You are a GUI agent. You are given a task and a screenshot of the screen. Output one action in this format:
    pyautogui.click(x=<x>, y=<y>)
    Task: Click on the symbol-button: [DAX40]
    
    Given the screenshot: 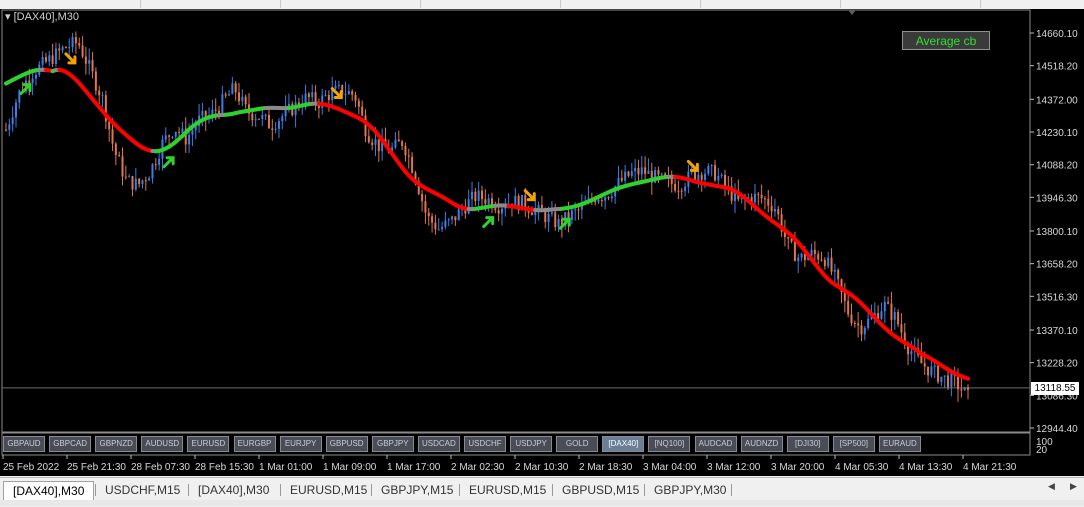 What is the action you would take?
    pyautogui.click(x=623, y=444)
    